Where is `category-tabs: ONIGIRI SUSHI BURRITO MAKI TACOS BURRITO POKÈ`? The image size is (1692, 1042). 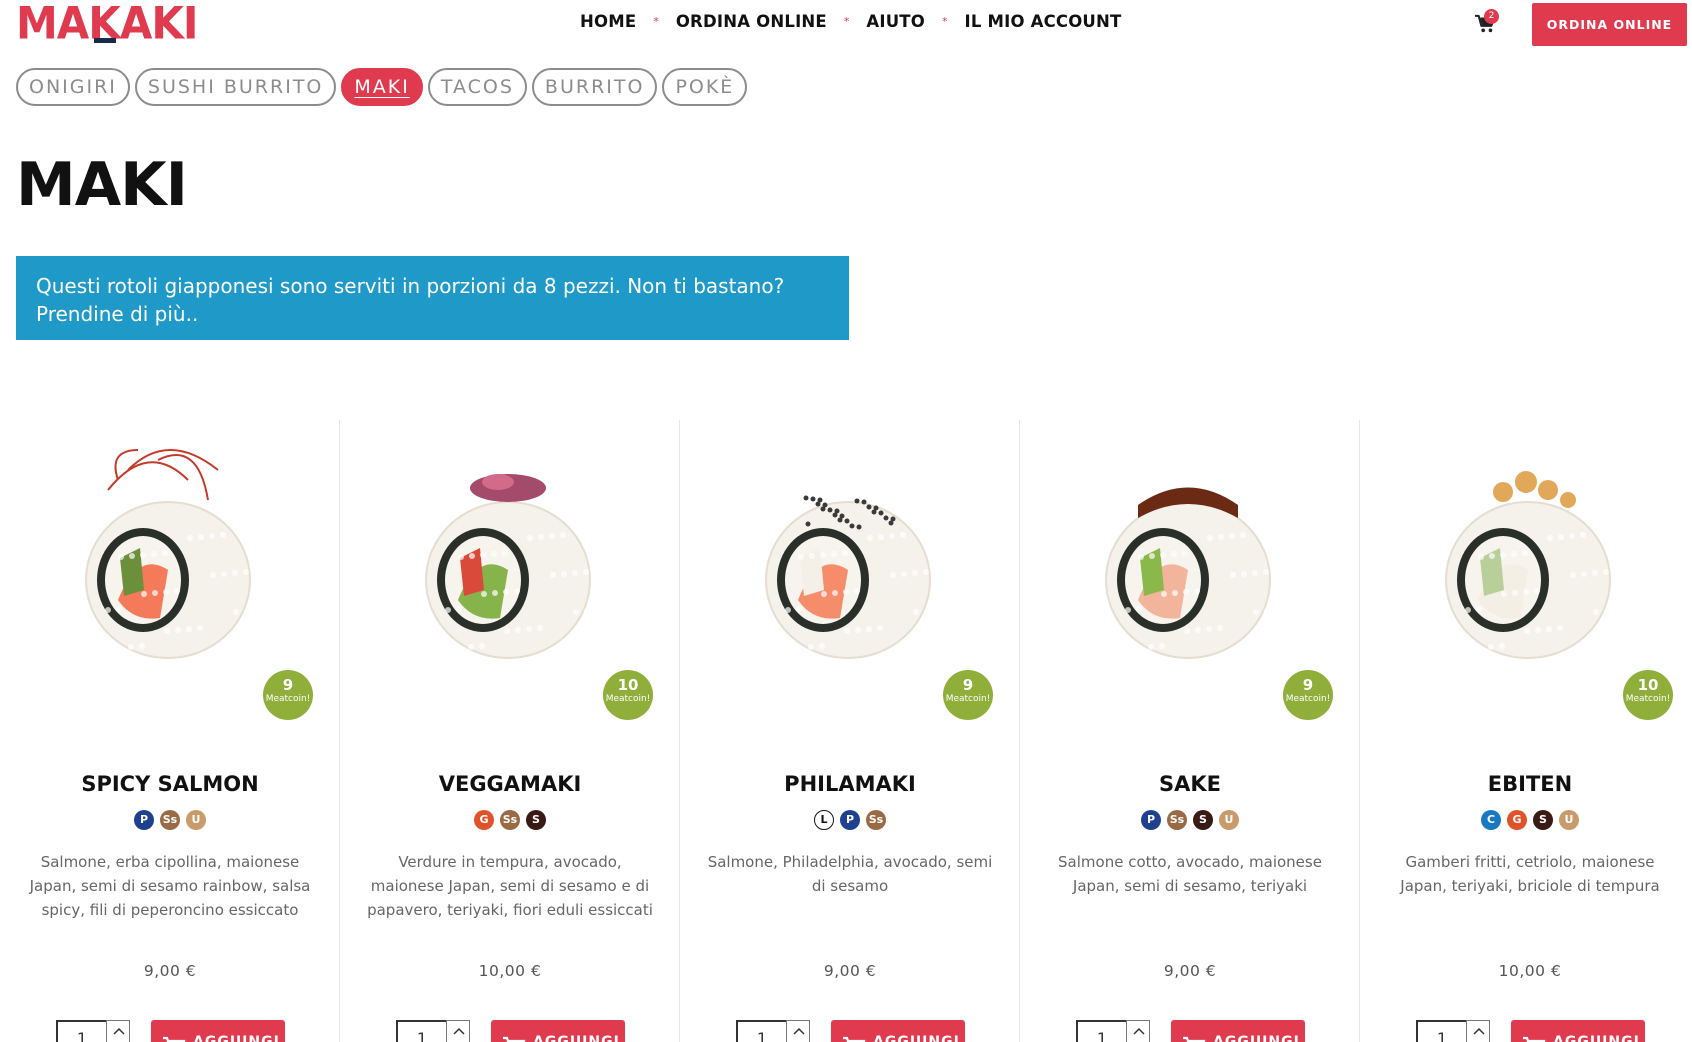 category-tabs: ONIGIRI SUSHI BURRITO MAKI TACOS BURRITO POKÈ is located at coordinates (384, 87).